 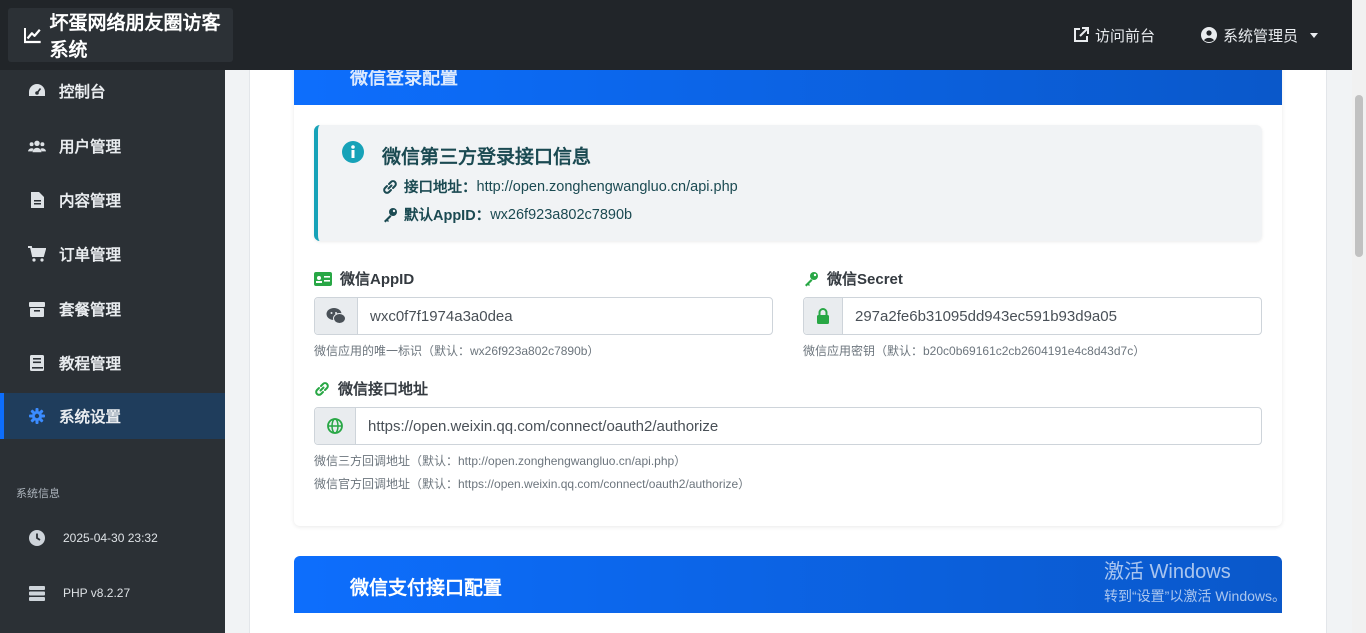 I want to click on brand-title: 坏蛋网络朋友圈访客系统, so click(x=135, y=37).